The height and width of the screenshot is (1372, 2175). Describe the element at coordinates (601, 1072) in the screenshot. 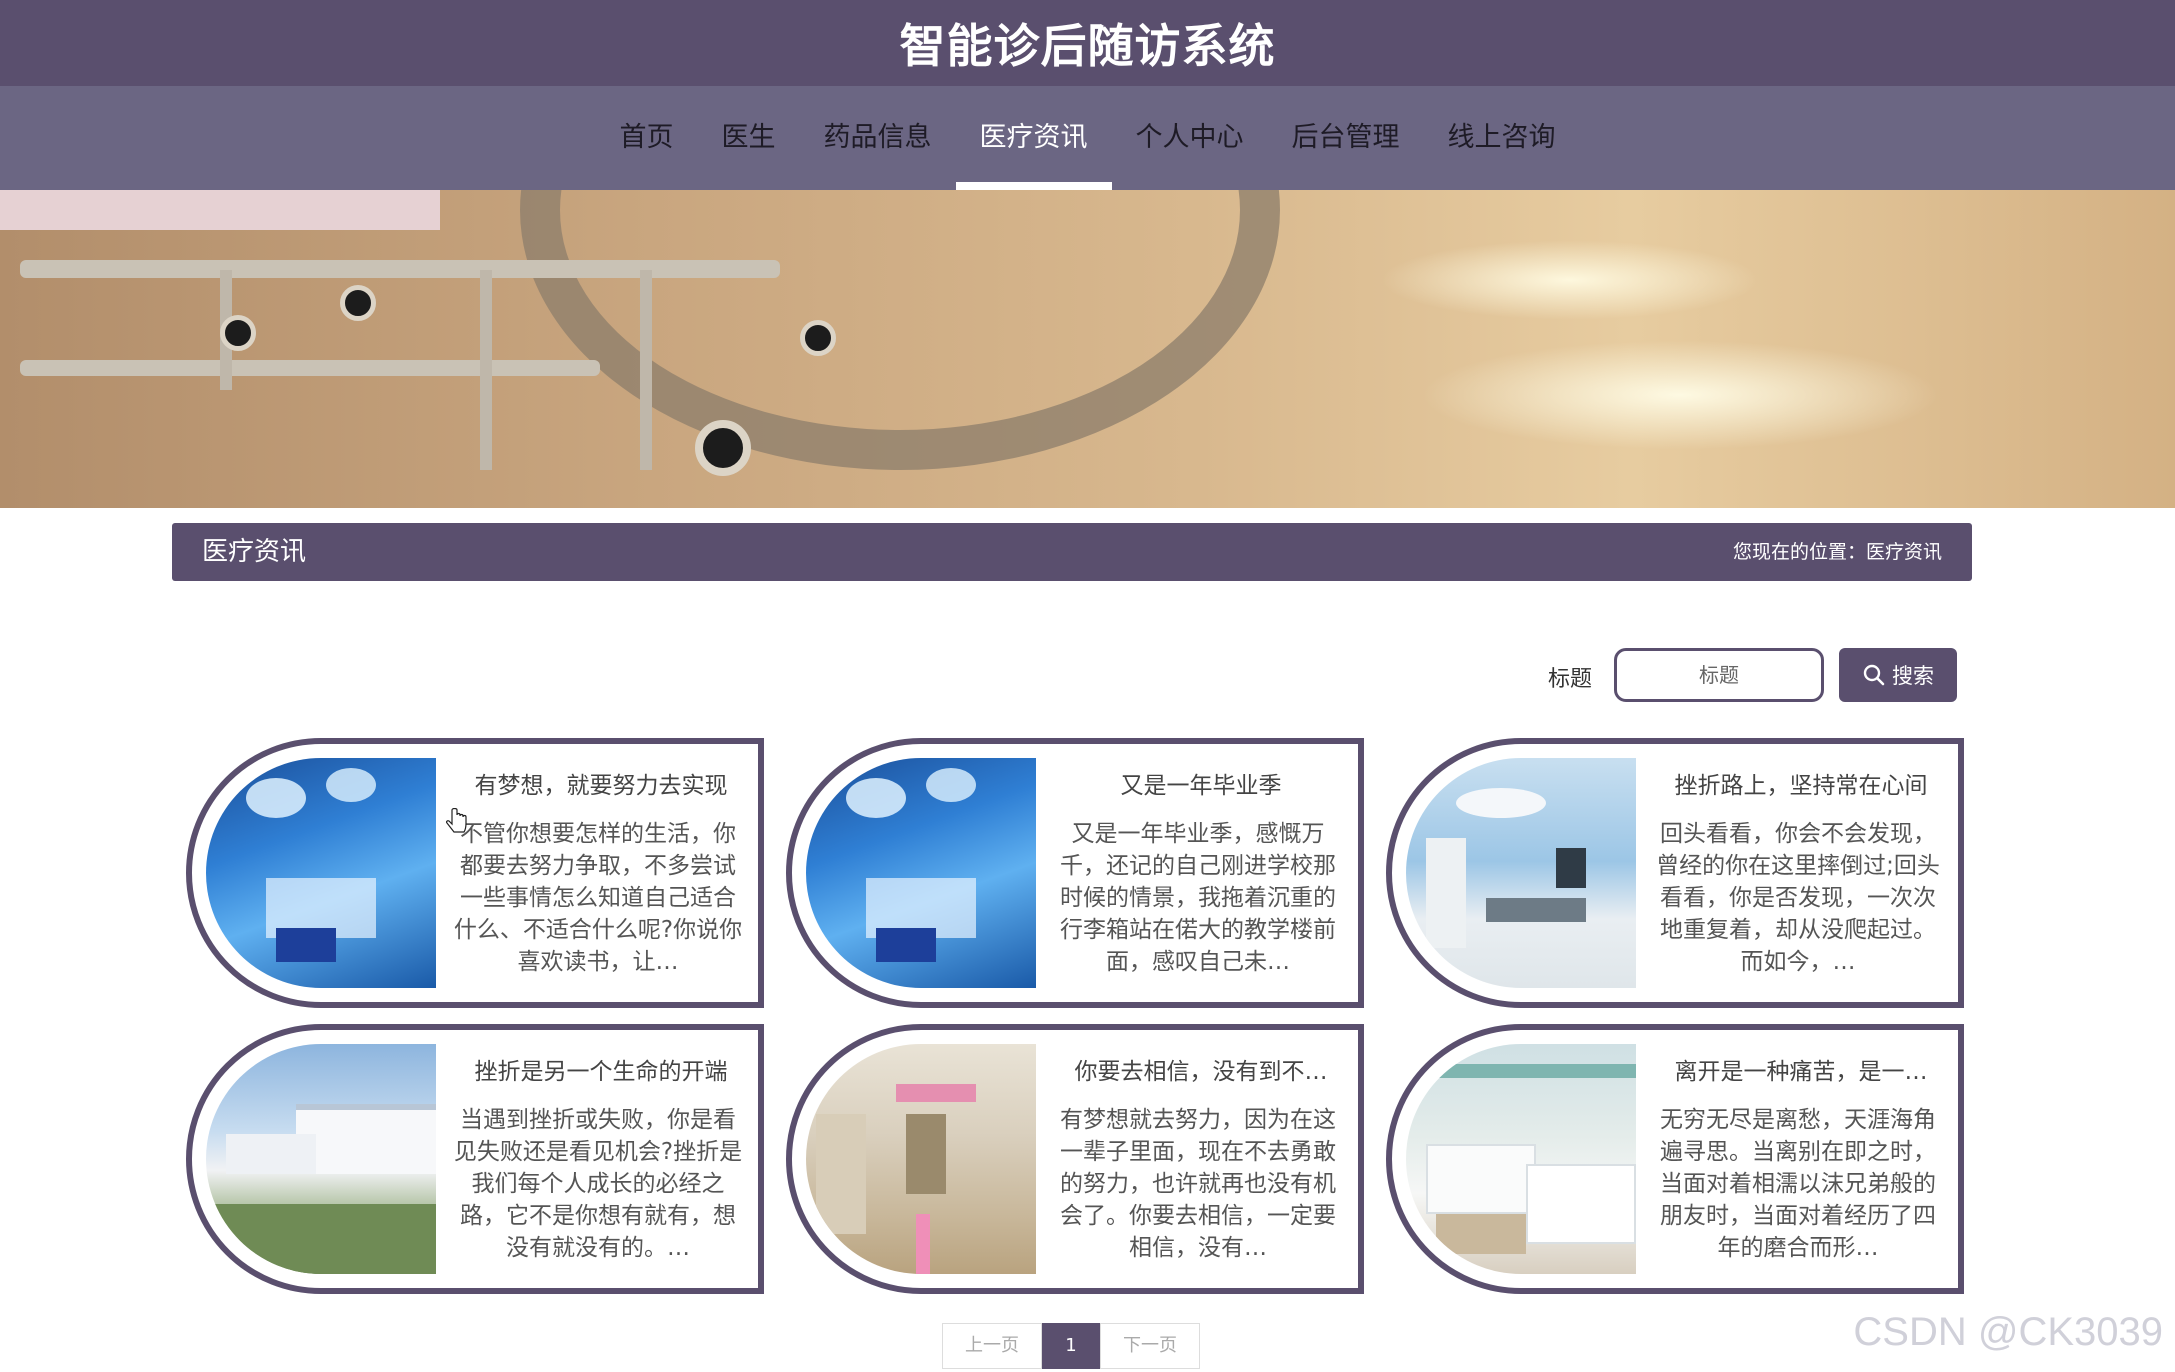

I see `article-title: 挫折是另一个生命的开端` at that location.